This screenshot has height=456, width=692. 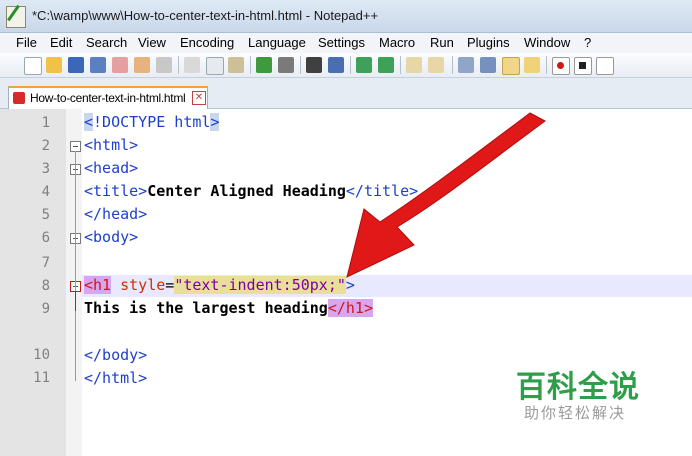 What do you see at coordinates (164, 65) in the screenshot?
I see `print-icon` at bounding box center [164, 65].